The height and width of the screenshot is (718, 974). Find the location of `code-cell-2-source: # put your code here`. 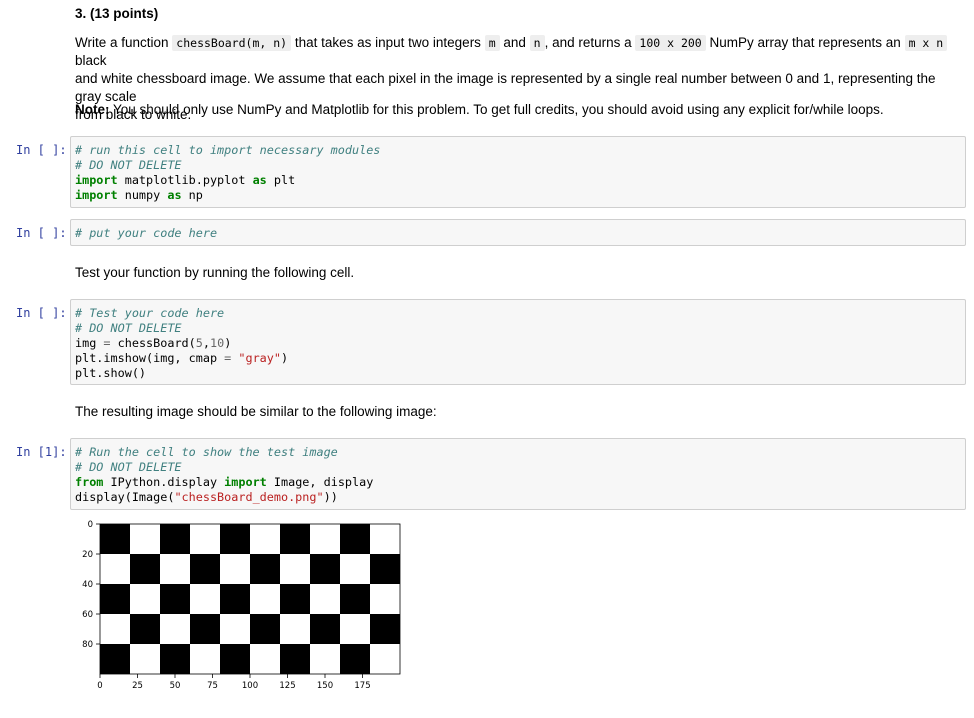

code-cell-2-source: # put your code here is located at coordinates (518, 232).